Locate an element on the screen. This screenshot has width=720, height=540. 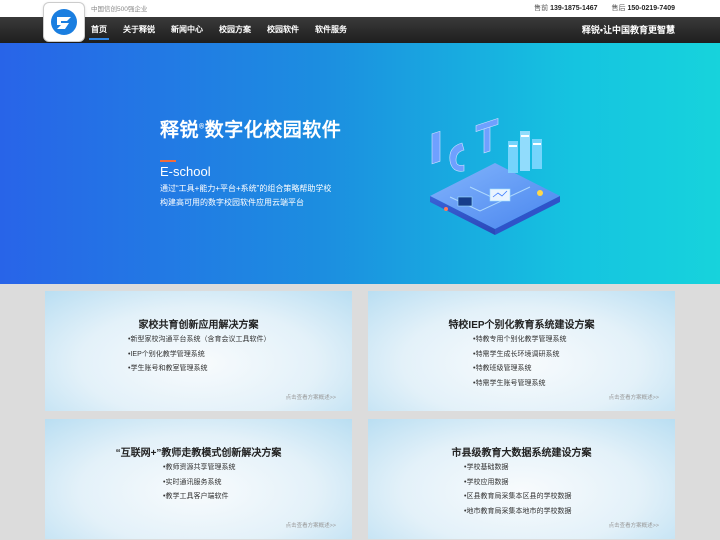
list-item: •学校基础数据 is located at coordinates (486, 467).